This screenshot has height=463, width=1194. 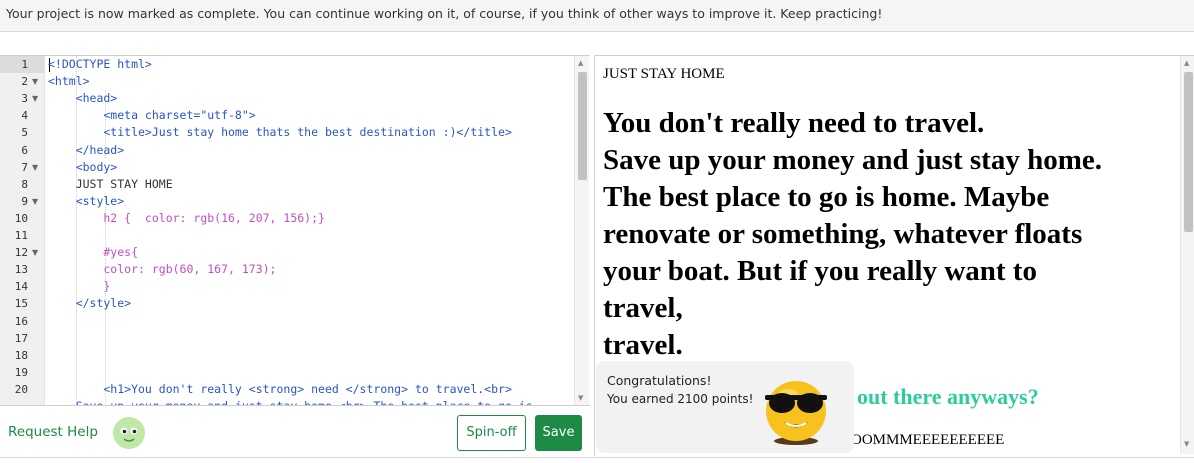 What do you see at coordinates (24, 82) in the screenshot?
I see `line-number: 2` at bounding box center [24, 82].